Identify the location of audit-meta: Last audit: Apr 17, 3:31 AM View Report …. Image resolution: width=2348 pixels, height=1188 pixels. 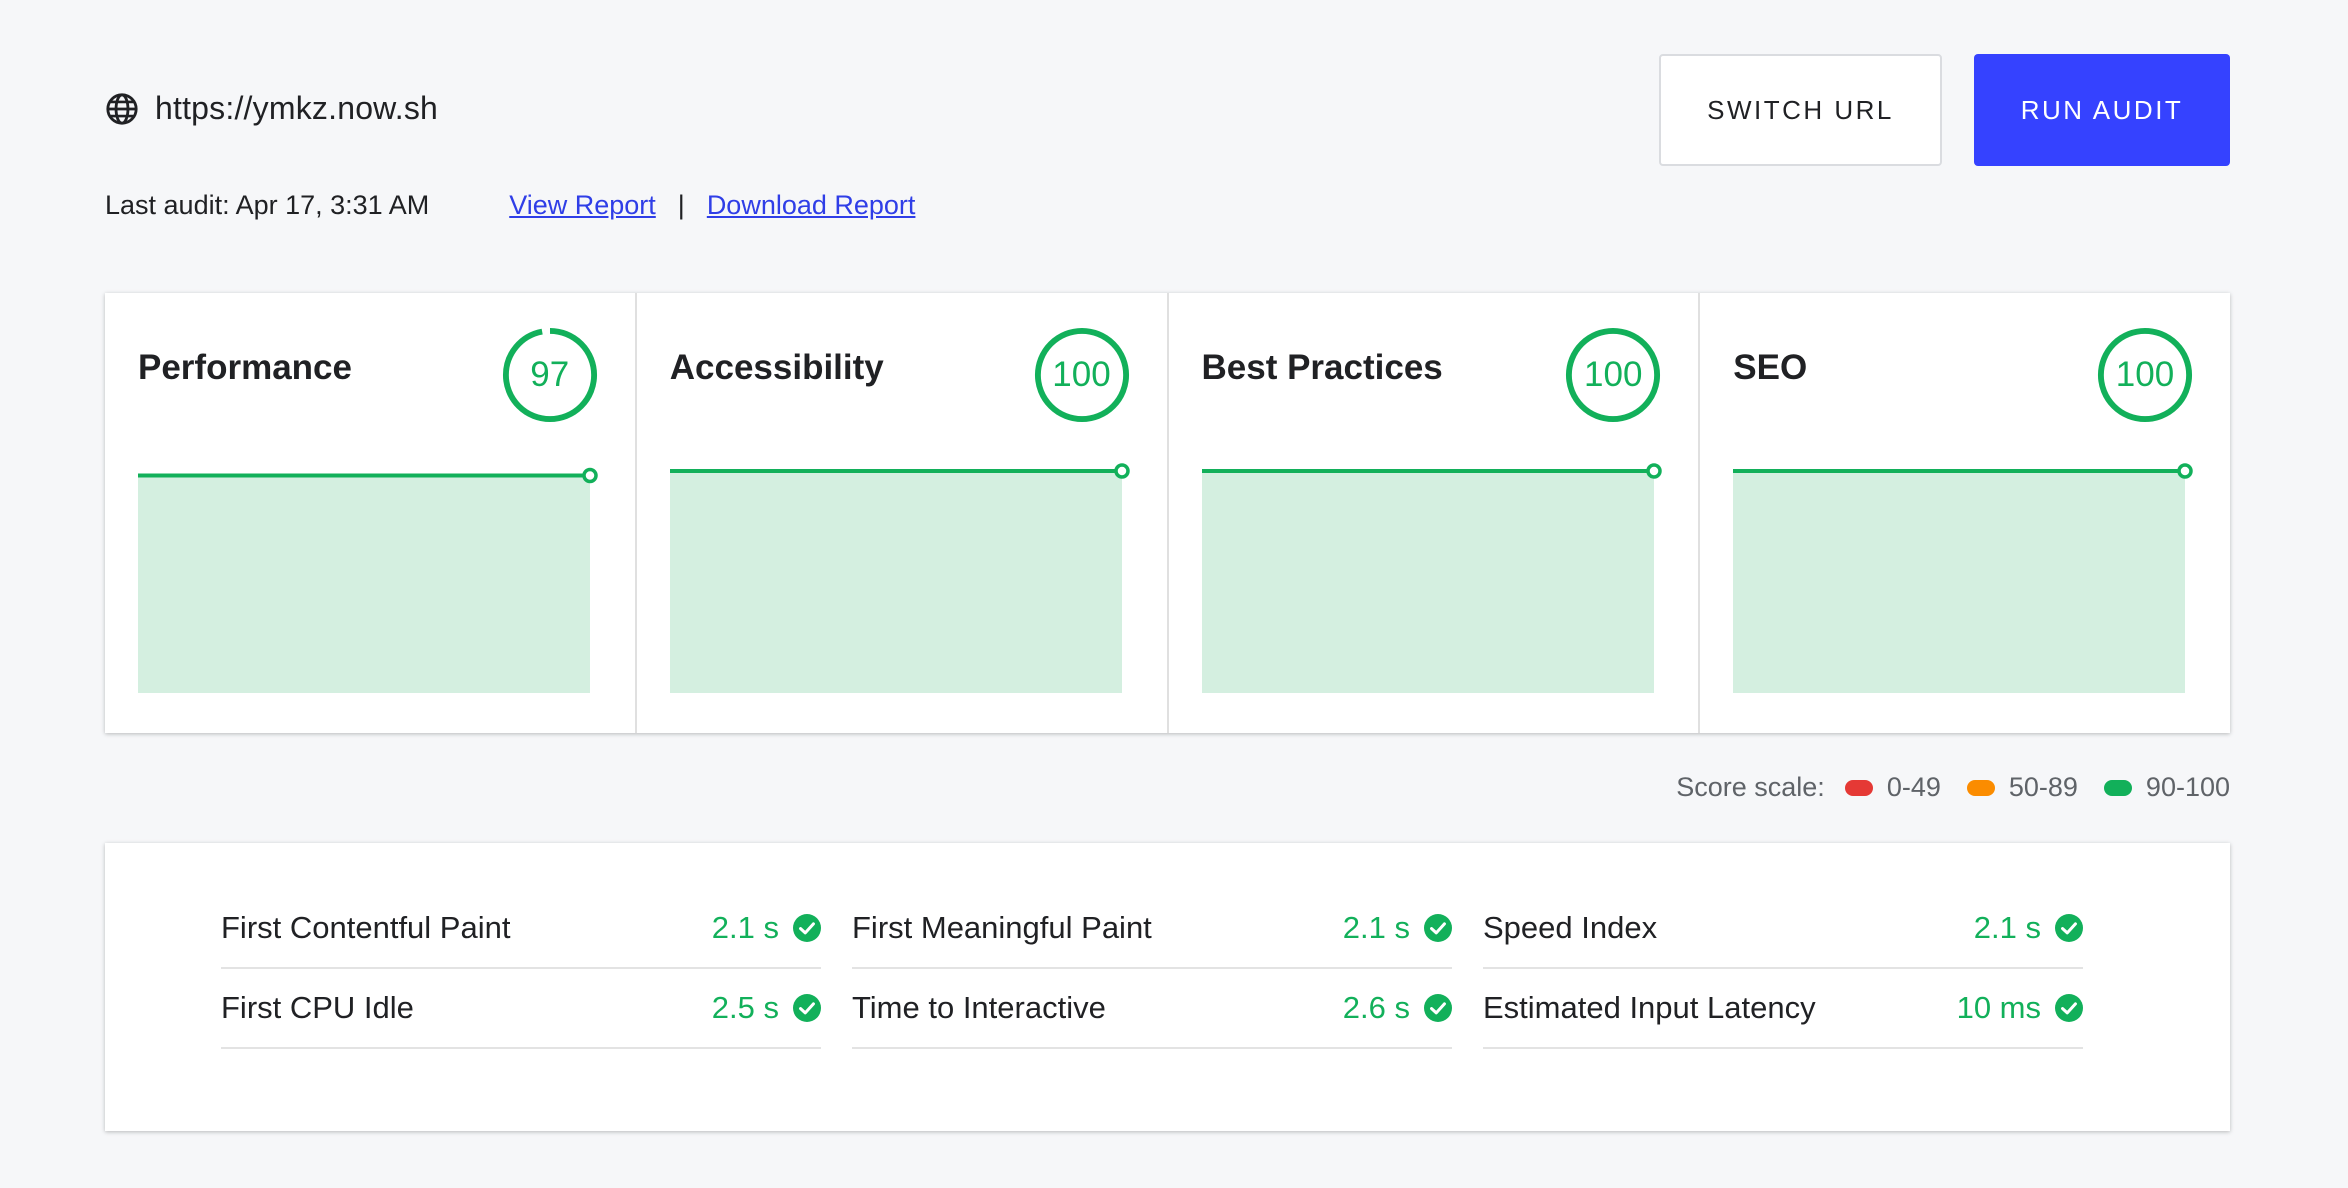
(510, 205).